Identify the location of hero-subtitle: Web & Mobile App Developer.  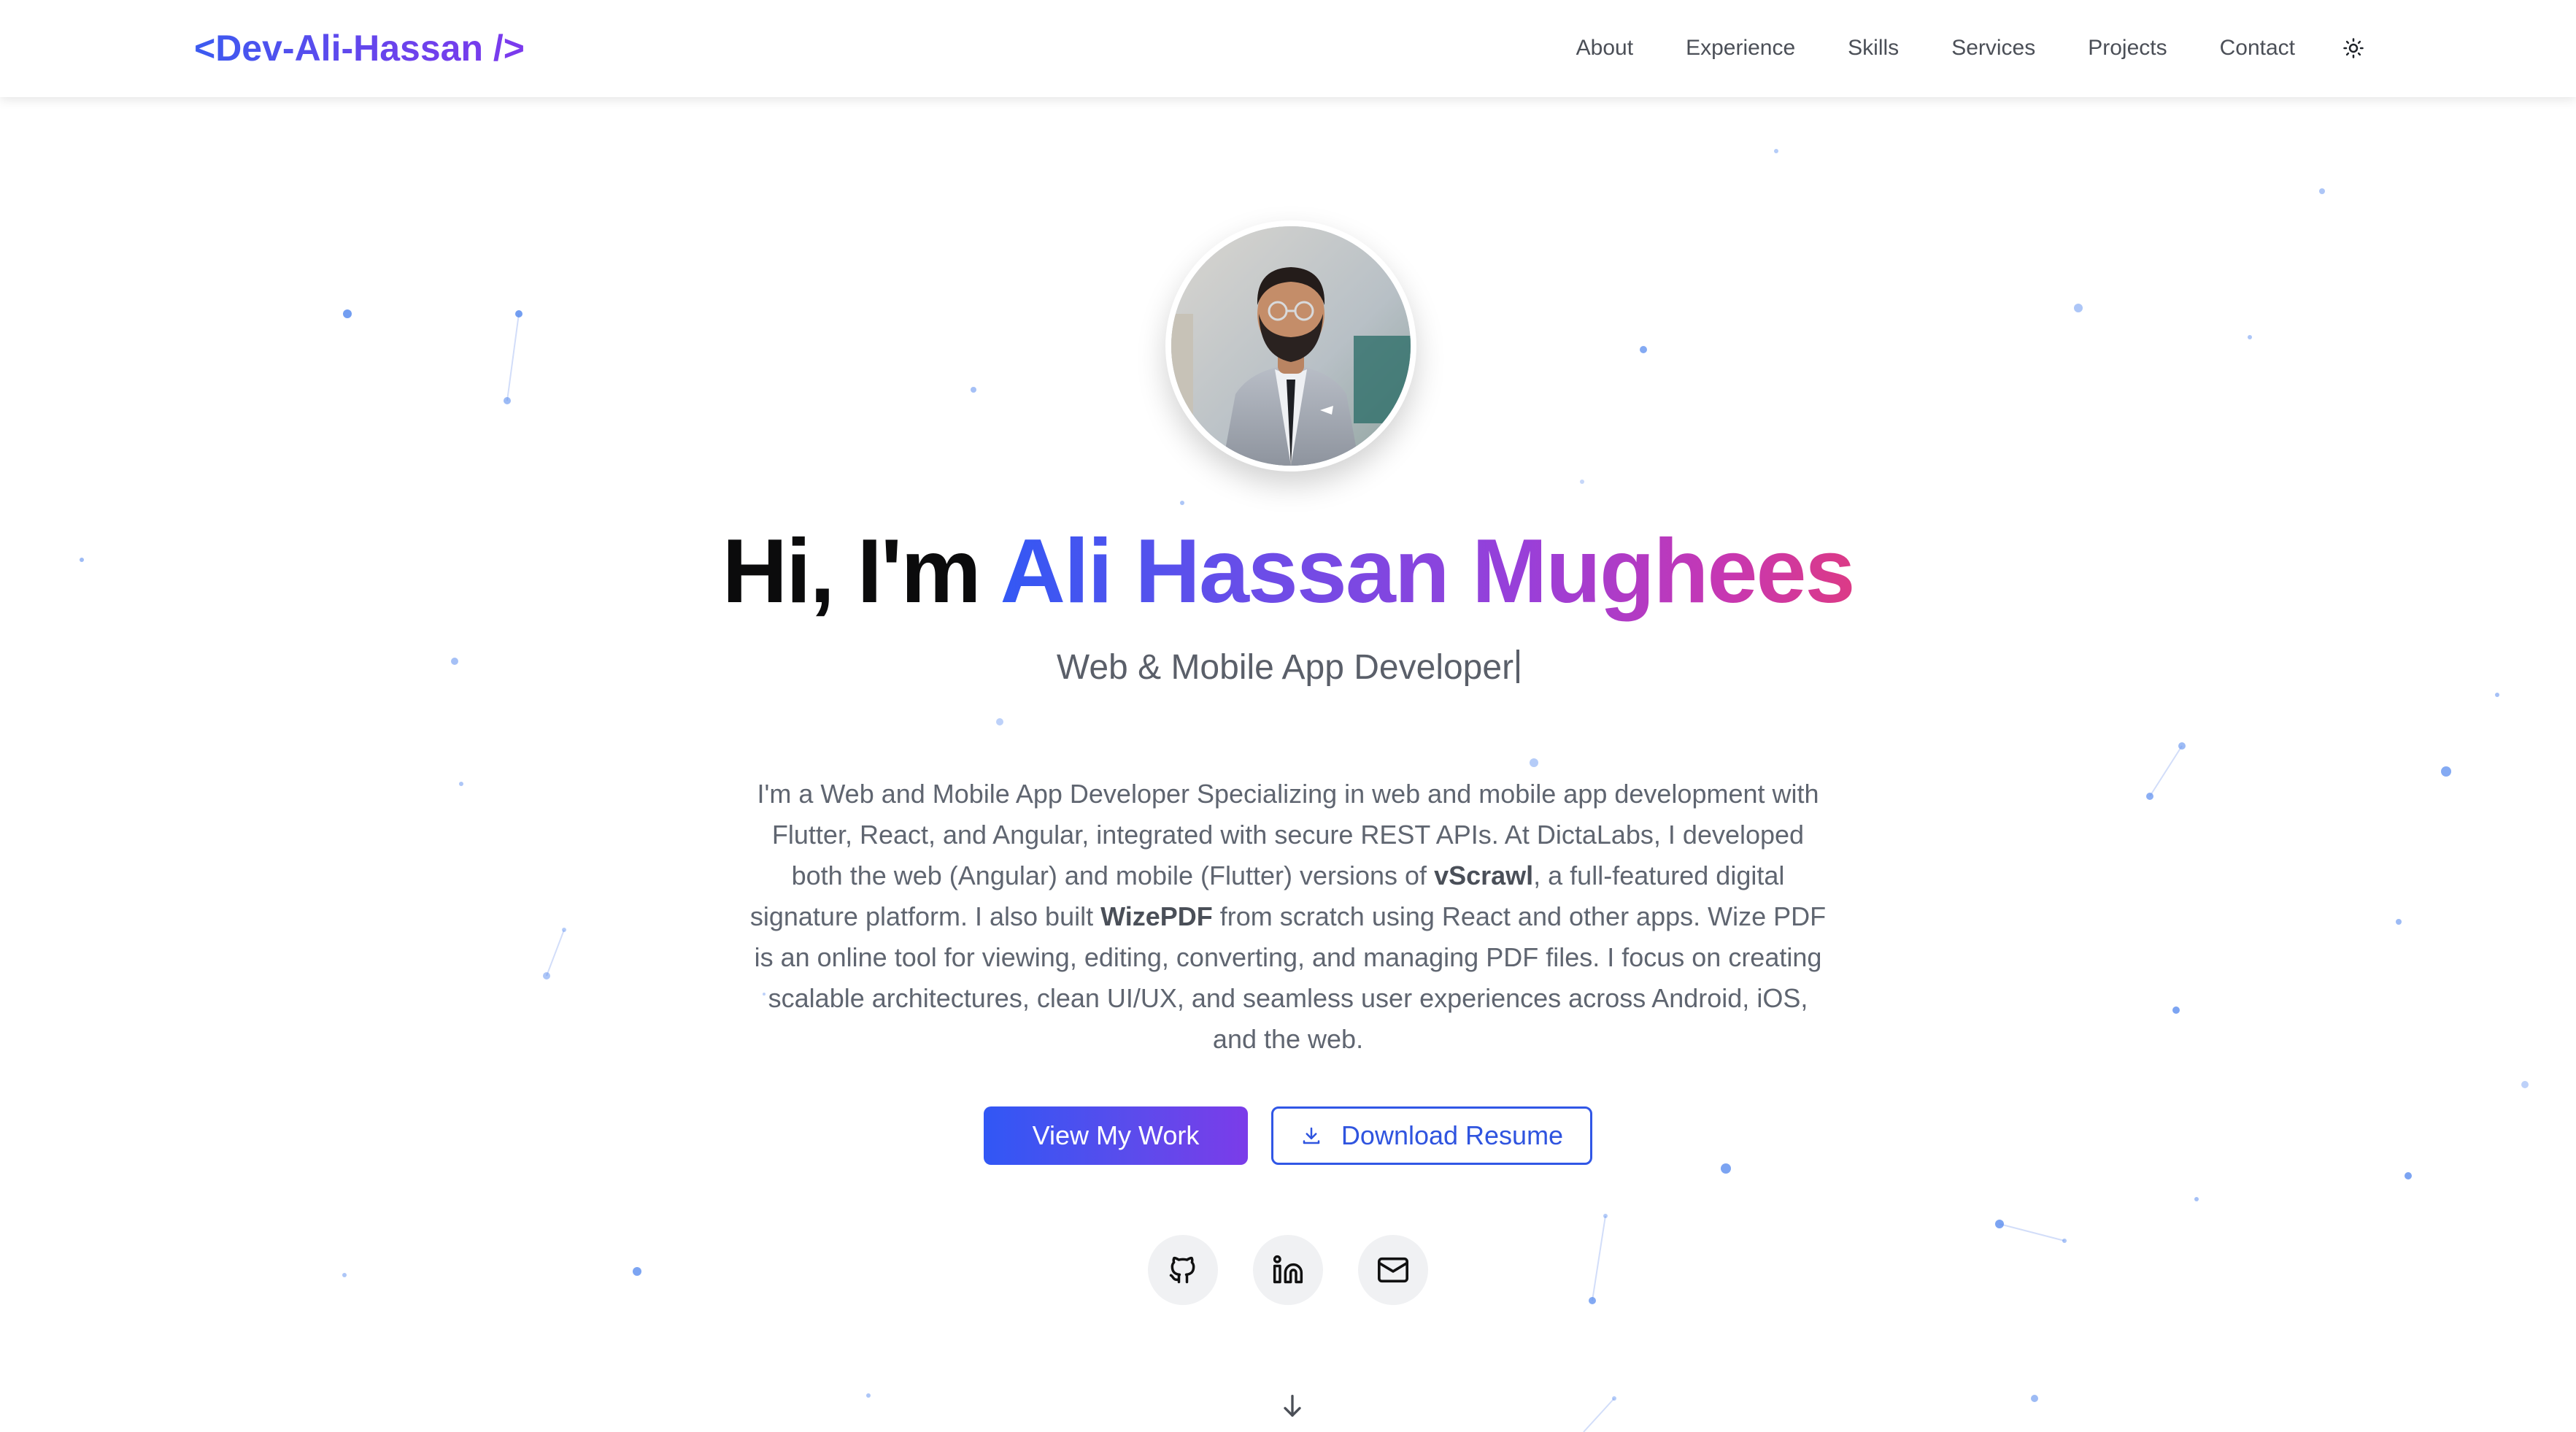
(1288, 667).